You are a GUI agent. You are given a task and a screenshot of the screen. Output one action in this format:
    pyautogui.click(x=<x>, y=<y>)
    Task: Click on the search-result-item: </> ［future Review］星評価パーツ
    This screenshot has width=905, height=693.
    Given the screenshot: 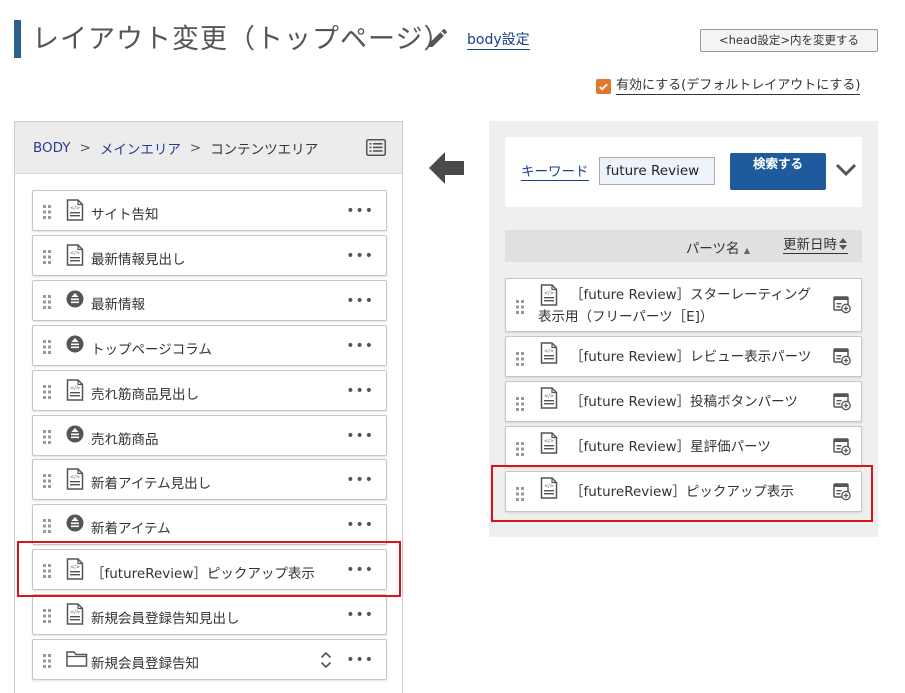 What is the action you would take?
    pyautogui.click(x=683, y=446)
    